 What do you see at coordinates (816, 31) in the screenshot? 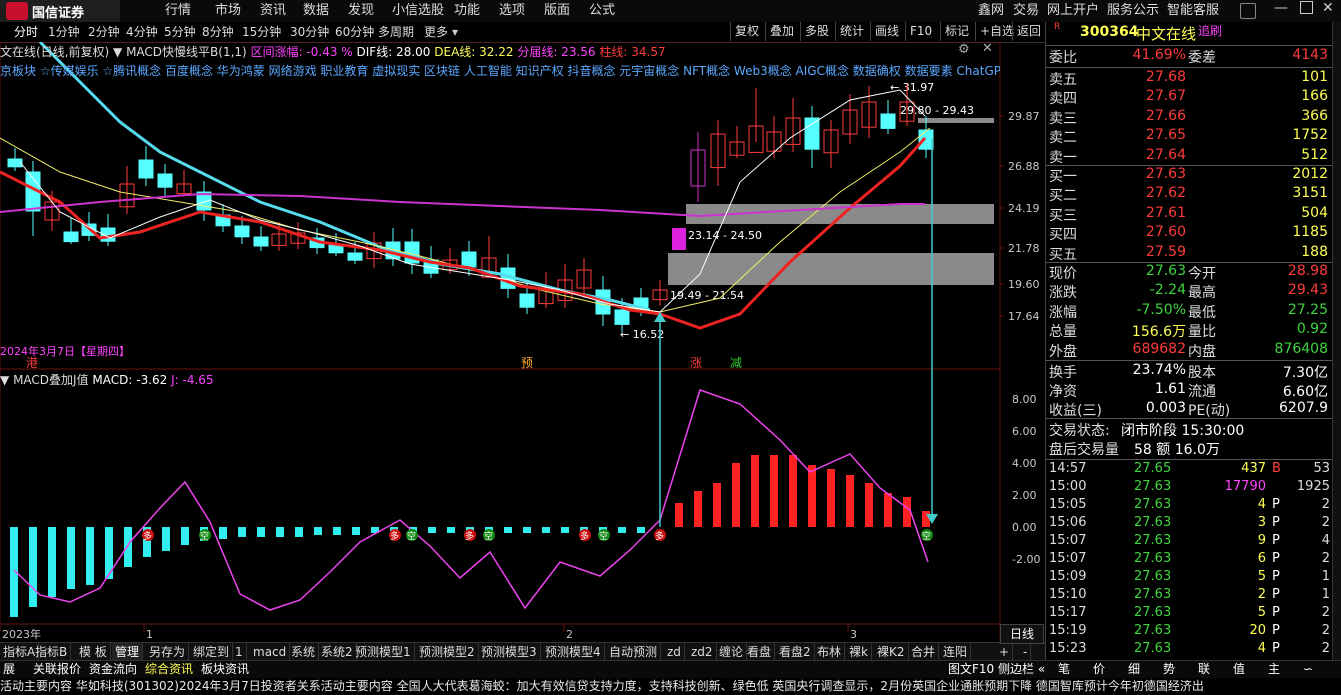
I see `toolbar-2: 多股` at bounding box center [816, 31].